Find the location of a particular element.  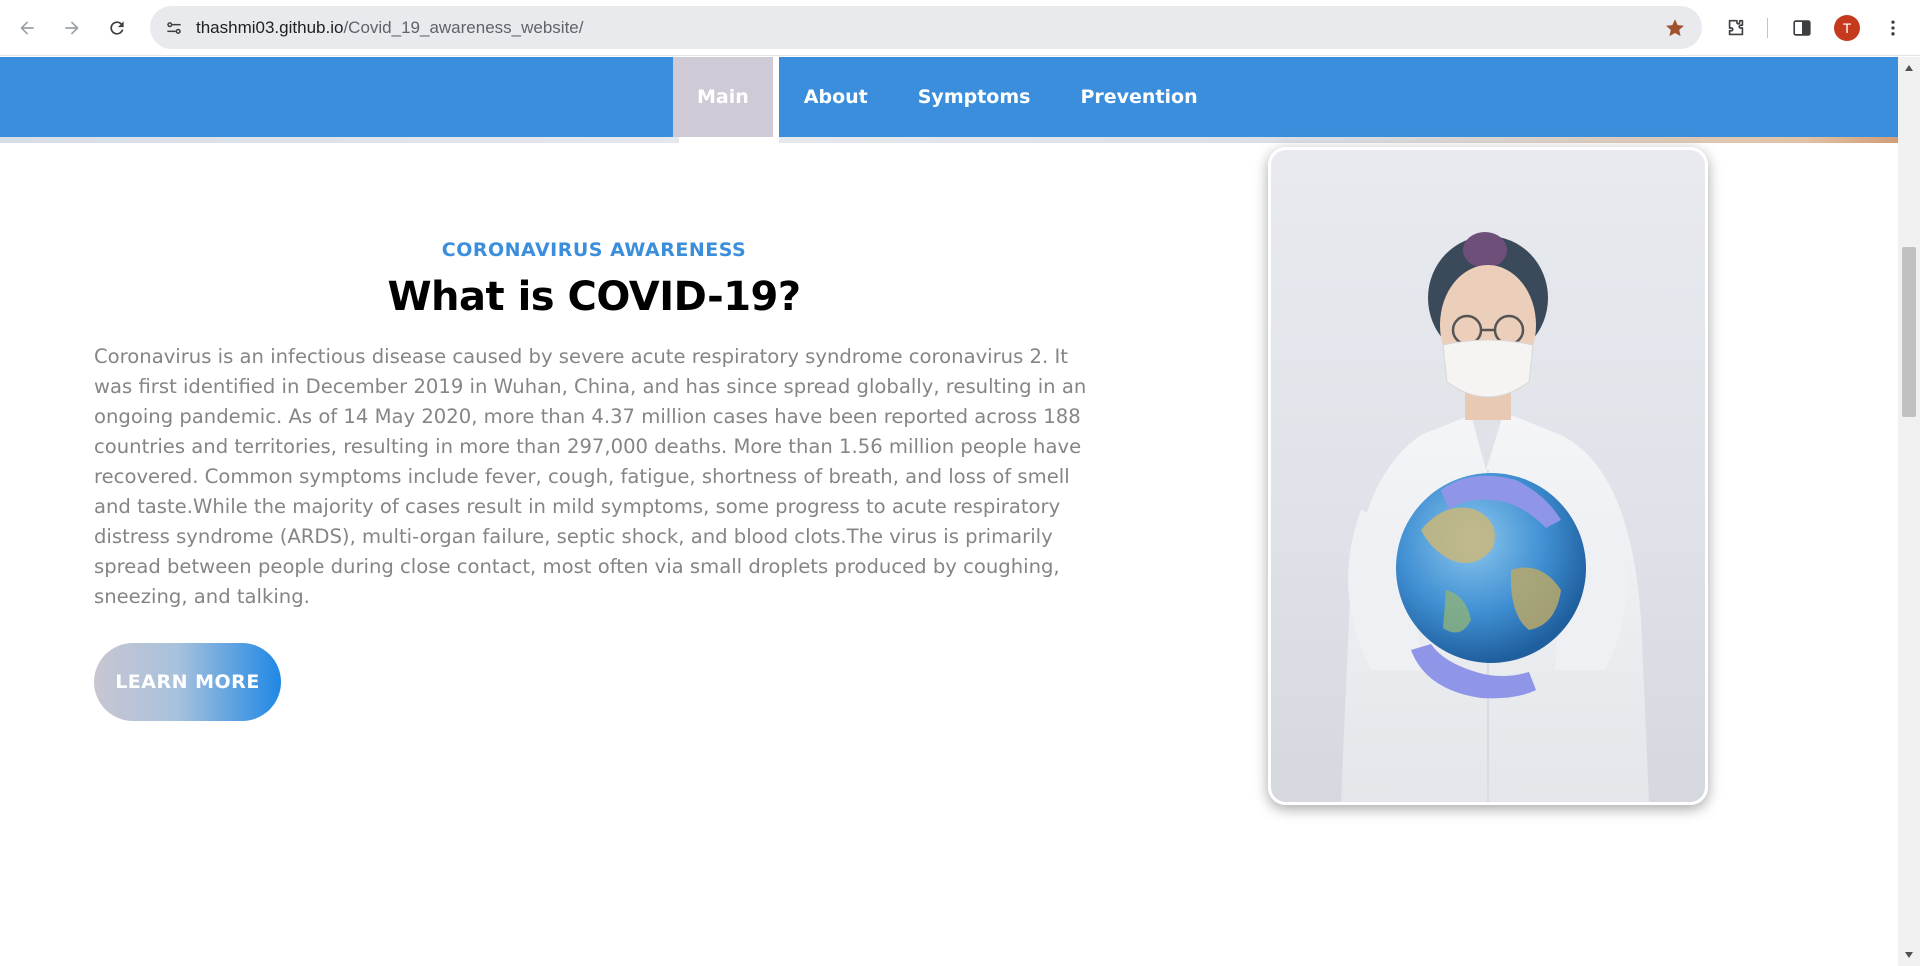

star-icon is located at coordinates (1675, 28).